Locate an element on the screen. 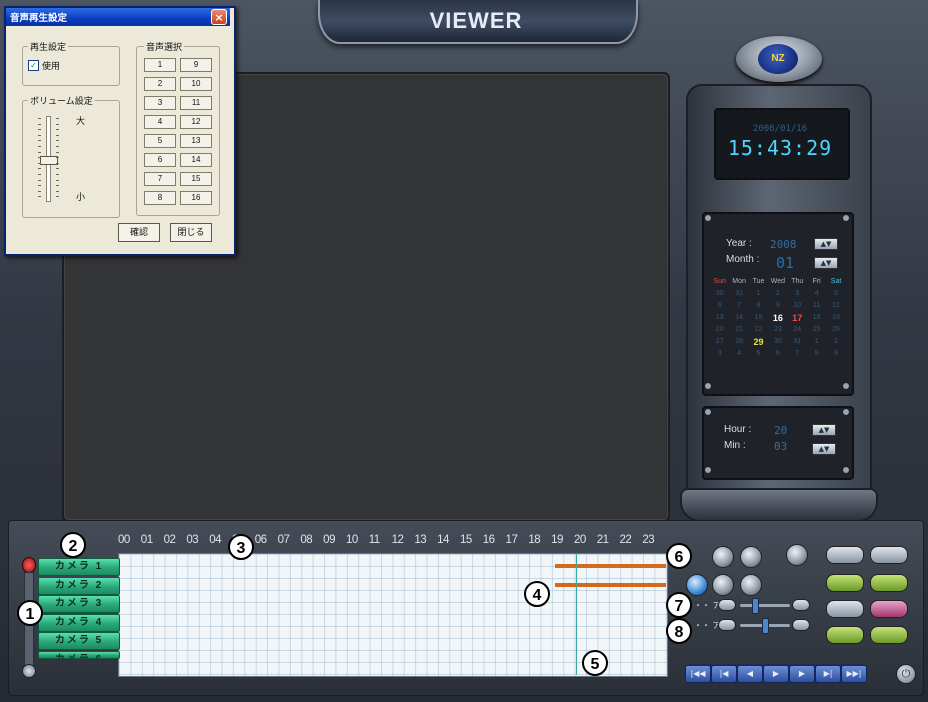 This screenshot has width=928, height=702. calendar-day: 19 is located at coordinates (835, 318).